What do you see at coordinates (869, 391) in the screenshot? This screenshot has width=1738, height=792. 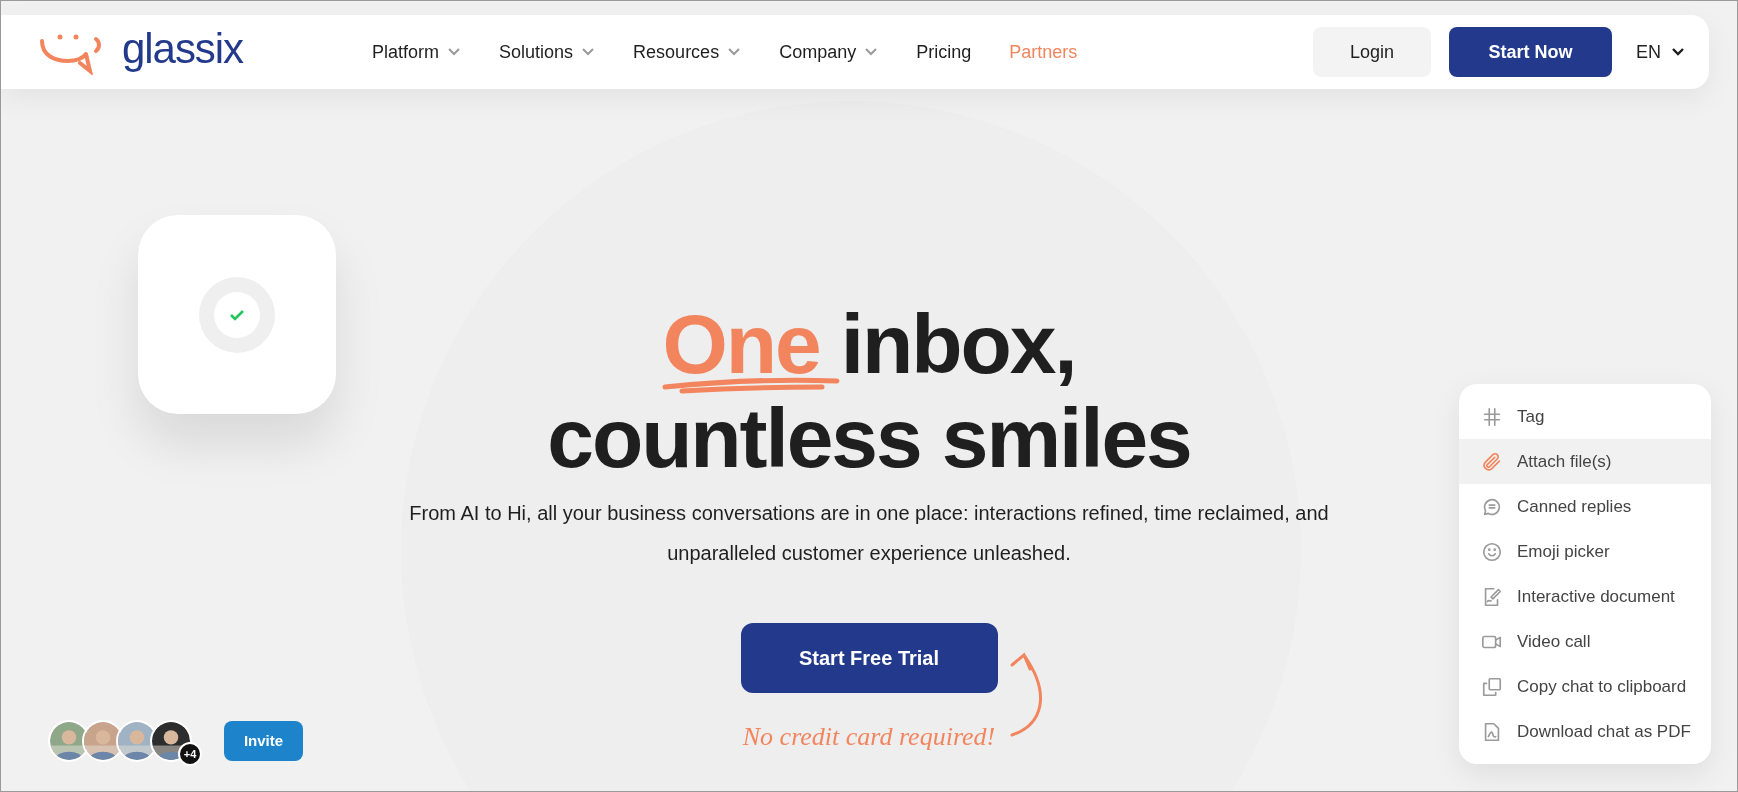 I see `hero-headline: One inbox, countless smiles` at bounding box center [869, 391].